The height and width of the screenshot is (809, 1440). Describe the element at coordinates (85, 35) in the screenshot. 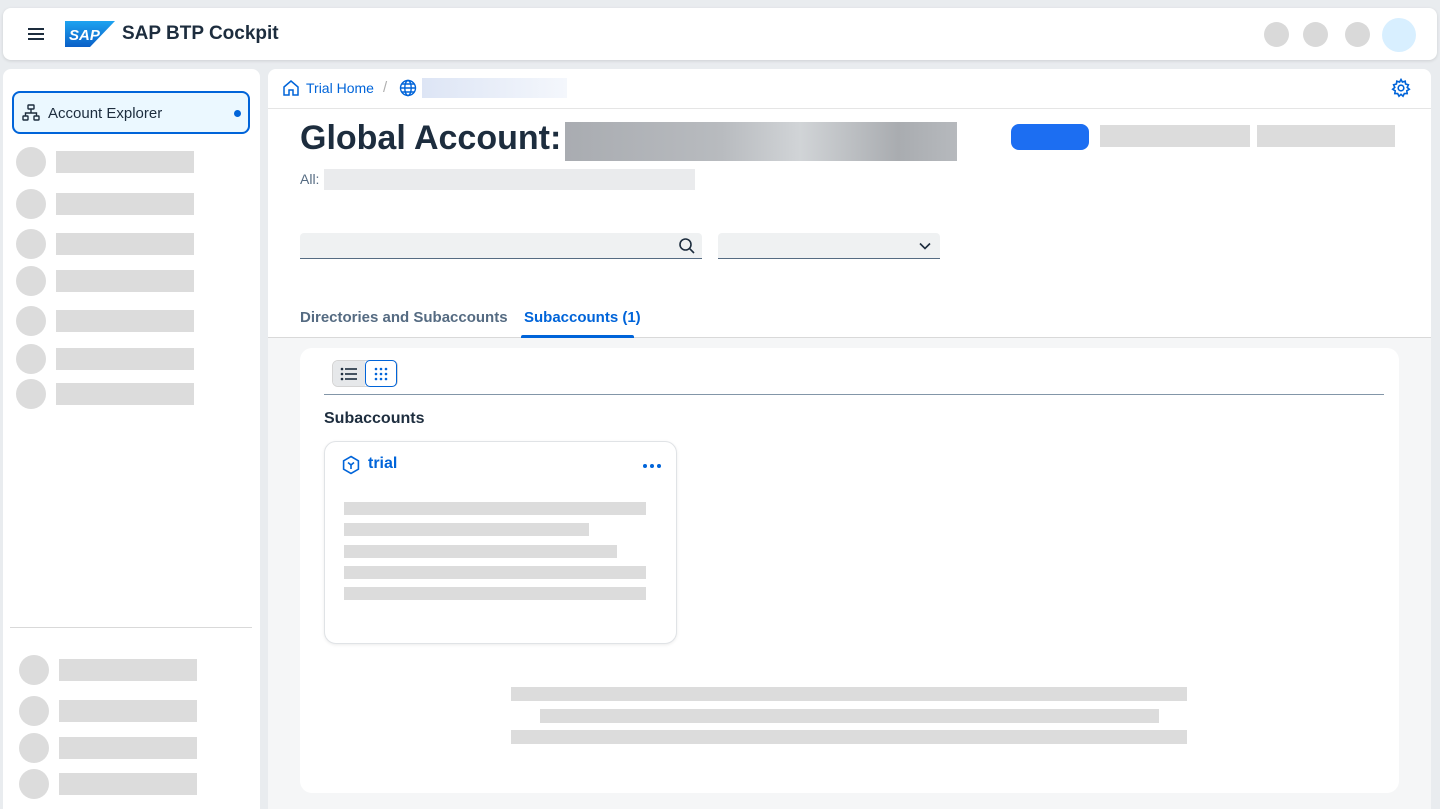

I see `svg-text: SAP` at that location.